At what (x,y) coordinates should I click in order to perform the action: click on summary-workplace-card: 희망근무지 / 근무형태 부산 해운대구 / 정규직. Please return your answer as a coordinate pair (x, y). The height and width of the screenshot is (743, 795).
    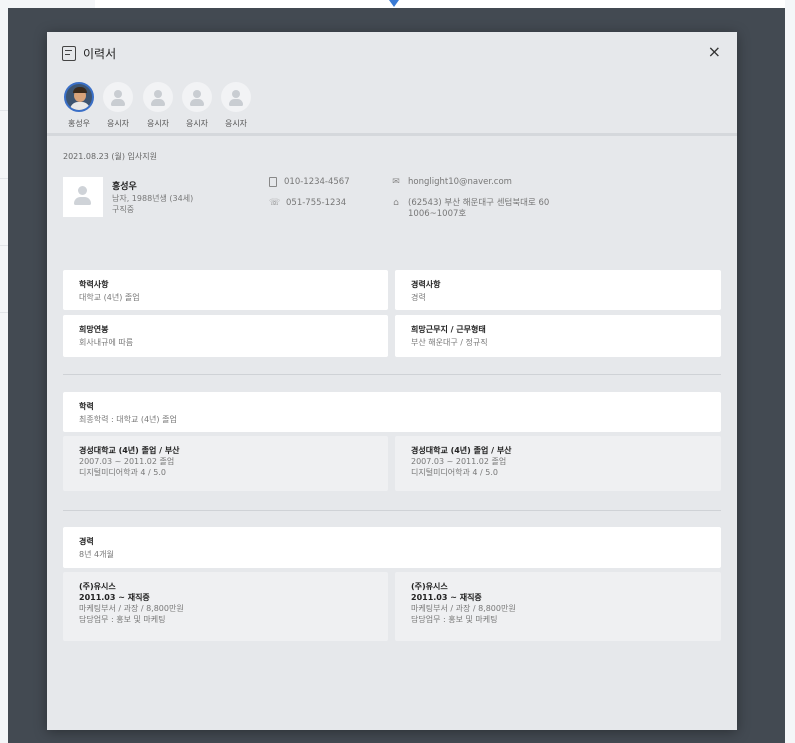
    Looking at the image, I should click on (558, 336).